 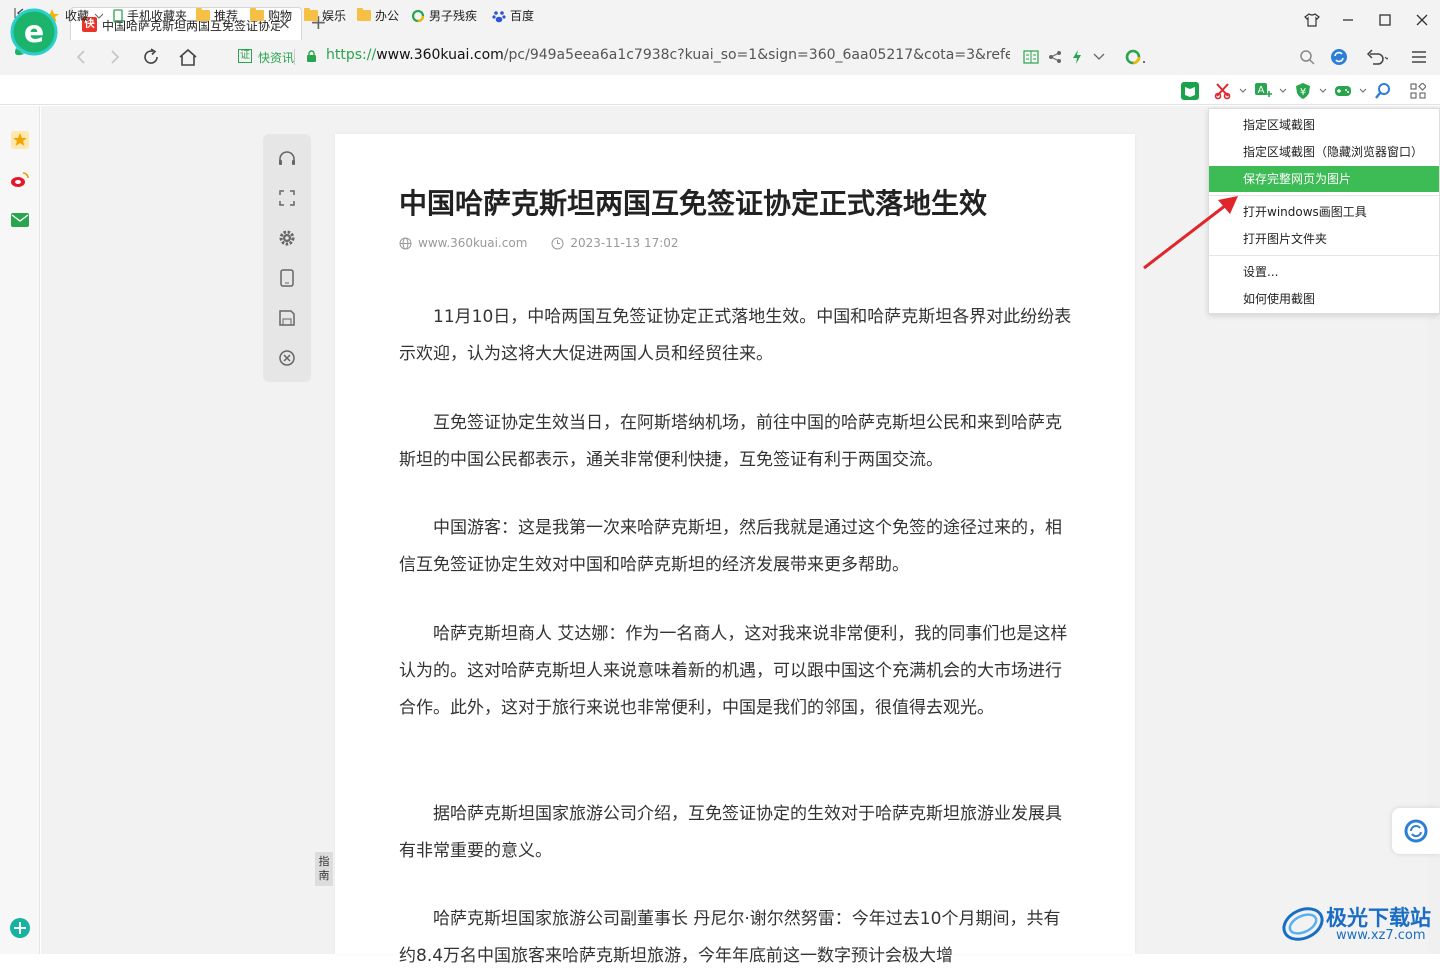 What do you see at coordinates (20, 928) in the screenshot?
I see `add-sidebar-icon` at bounding box center [20, 928].